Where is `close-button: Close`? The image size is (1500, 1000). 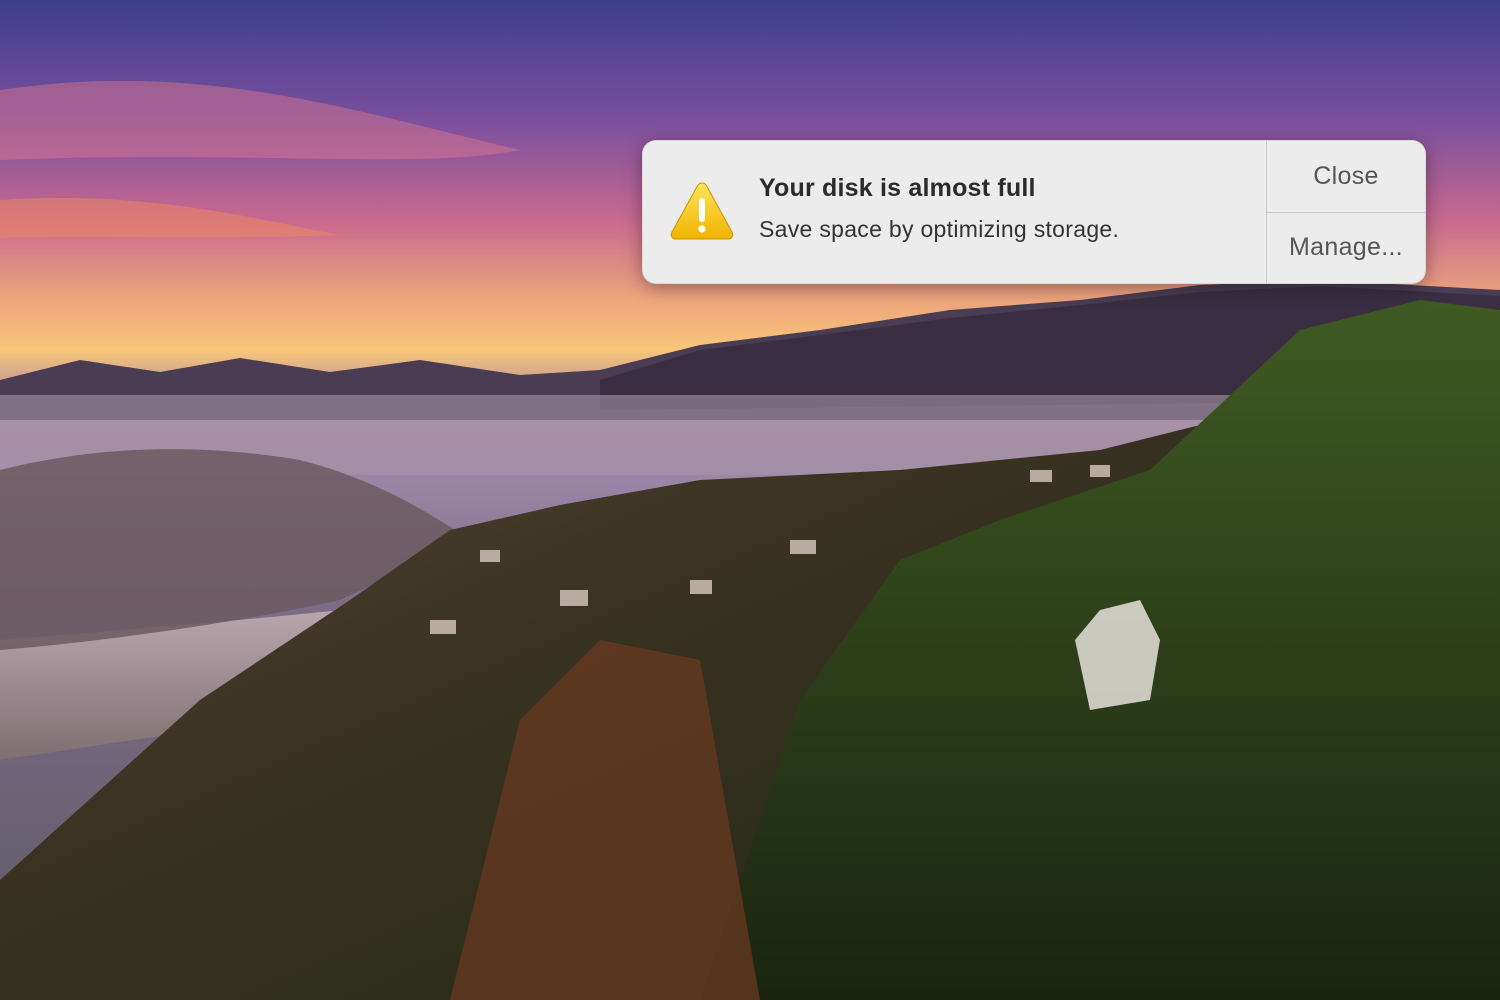
close-button: Close is located at coordinates (1346, 176).